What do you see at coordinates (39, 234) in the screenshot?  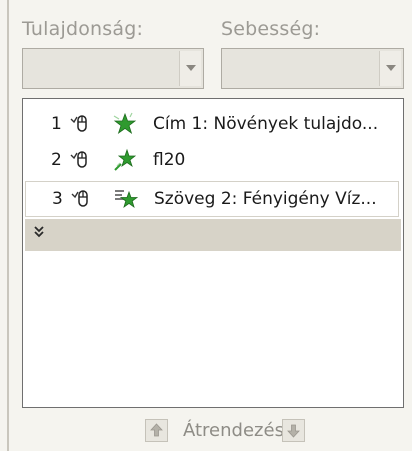 I see `double-chevron-down-icon` at bounding box center [39, 234].